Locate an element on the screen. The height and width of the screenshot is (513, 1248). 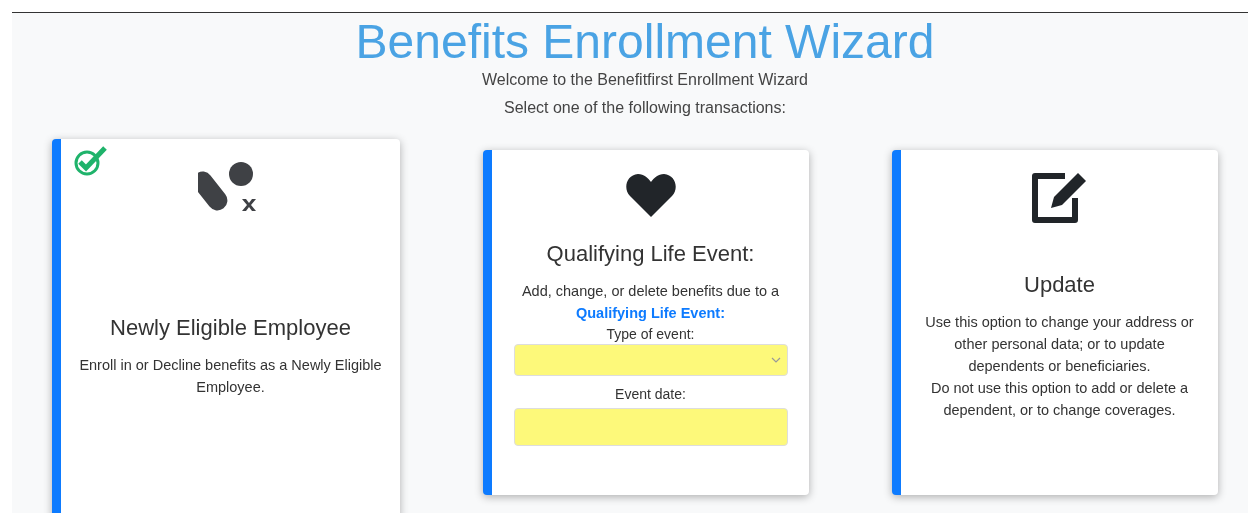
intro-text: Select one of the following transactions: is located at coordinates (645, 108).